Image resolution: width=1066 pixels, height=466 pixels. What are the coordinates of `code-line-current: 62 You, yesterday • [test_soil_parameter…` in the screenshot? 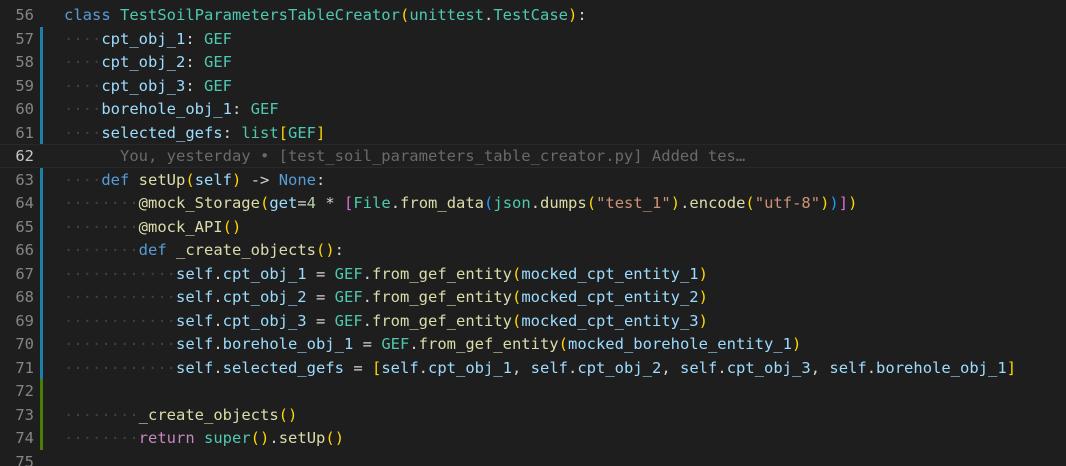 It's located at (533, 156).